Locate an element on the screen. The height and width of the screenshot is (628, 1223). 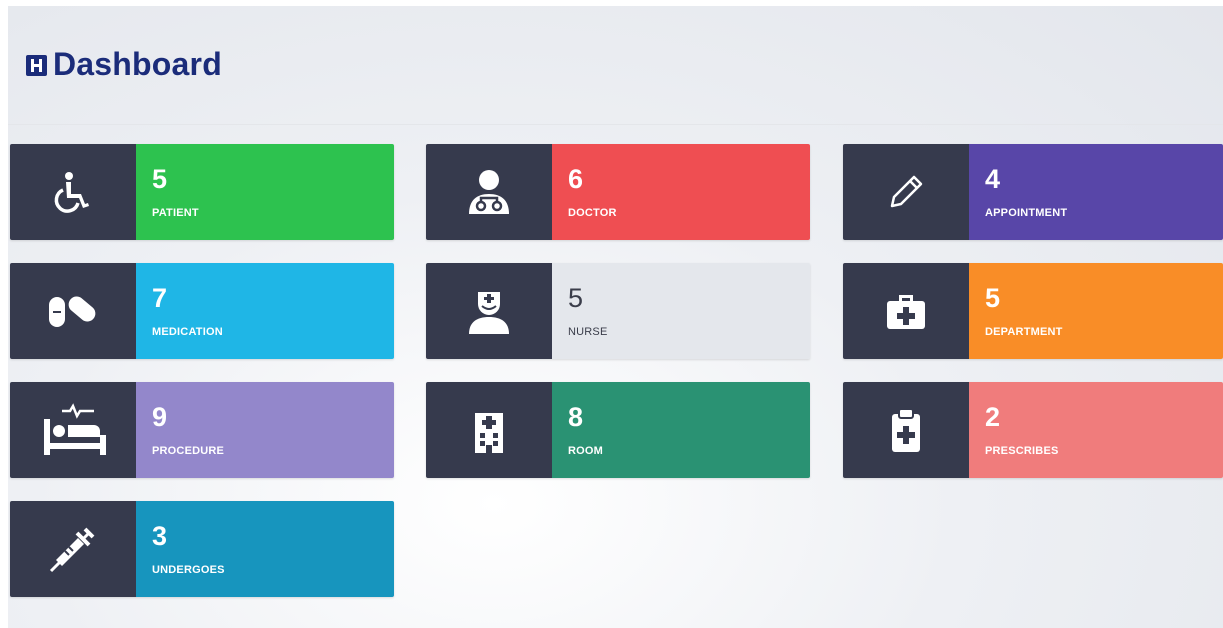
doctor-icon is located at coordinates (489, 192).